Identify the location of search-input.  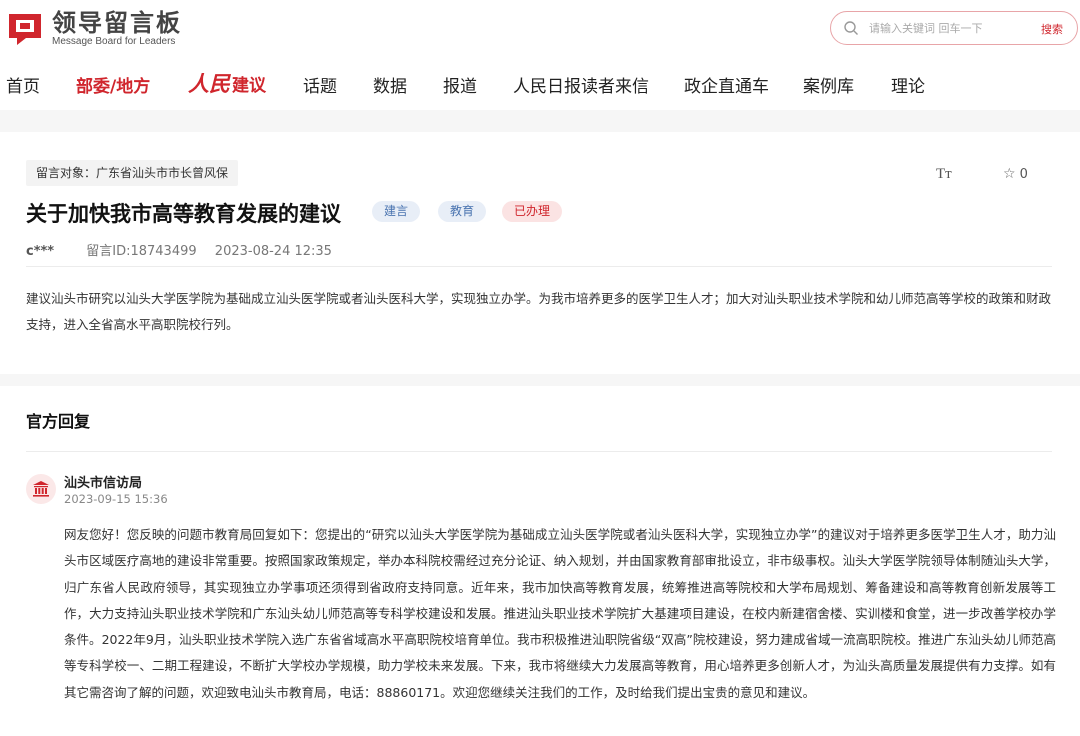
(949, 28).